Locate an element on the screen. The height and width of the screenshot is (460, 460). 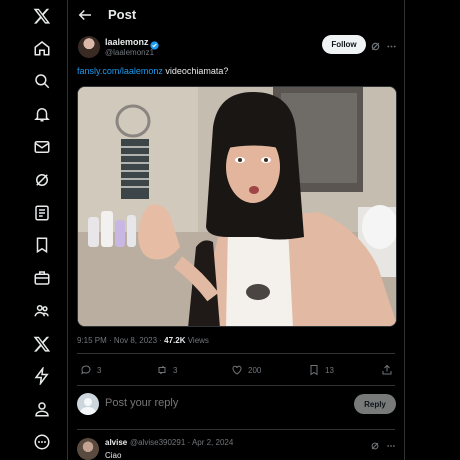
grok-explain-icon is located at coordinates (375, 45).